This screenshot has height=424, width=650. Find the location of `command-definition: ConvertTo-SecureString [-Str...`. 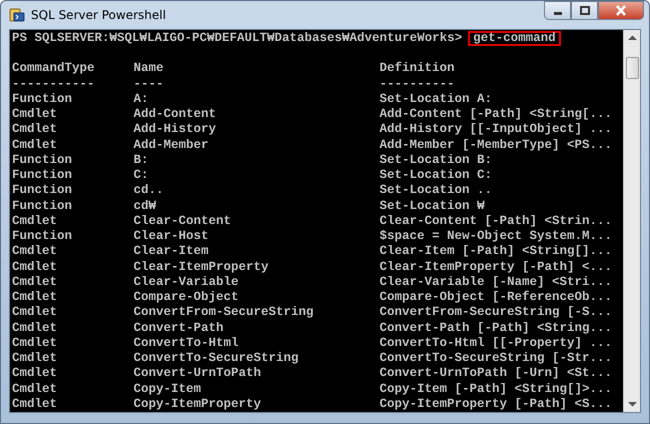

command-definition: ConvertTo-SecureString [-Str... is located at coordinates (496, 358).